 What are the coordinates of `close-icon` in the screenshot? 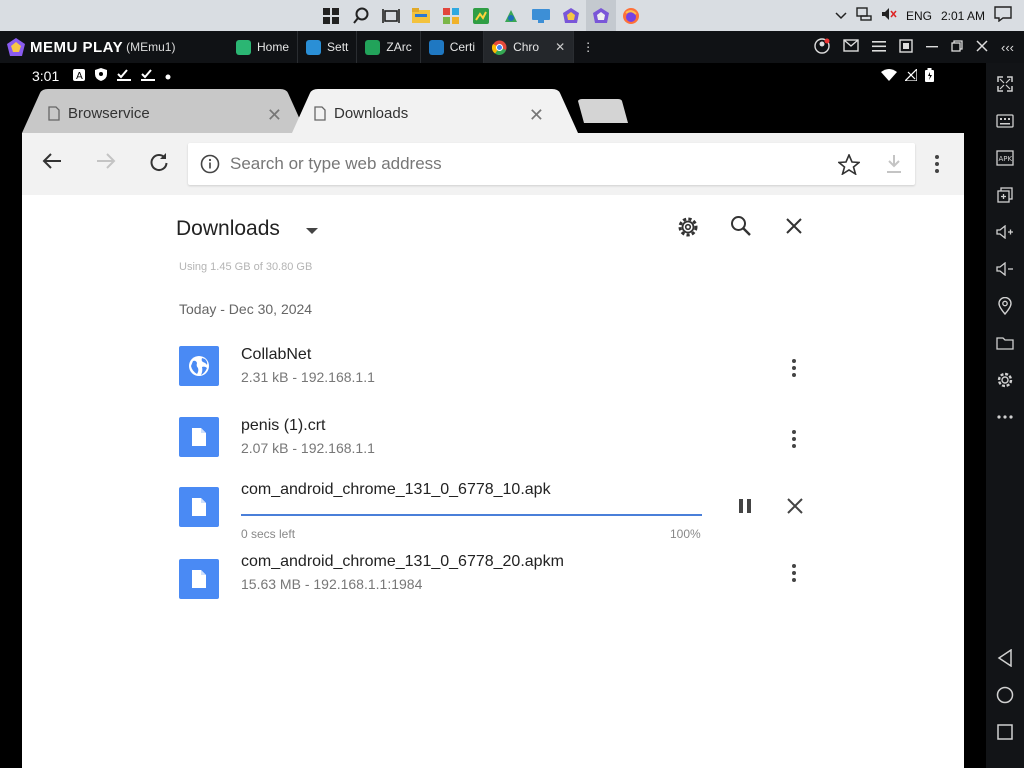 It's located at (794, 228).